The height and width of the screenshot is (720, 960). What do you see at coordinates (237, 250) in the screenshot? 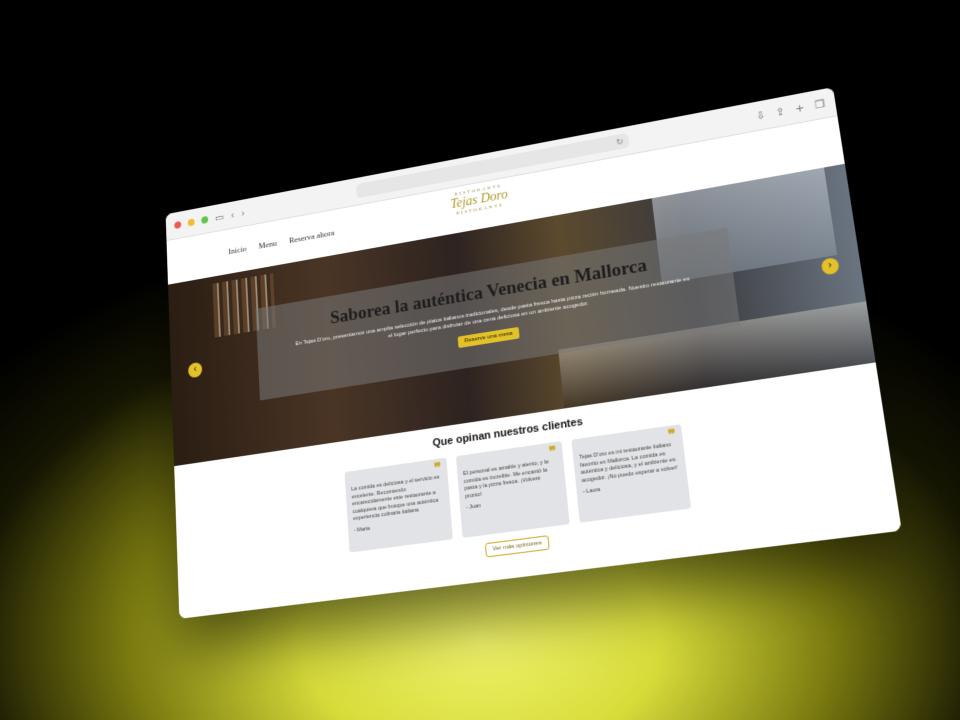
I see `nav-item-inicio: Inicio` at bounding box center [237, 250].